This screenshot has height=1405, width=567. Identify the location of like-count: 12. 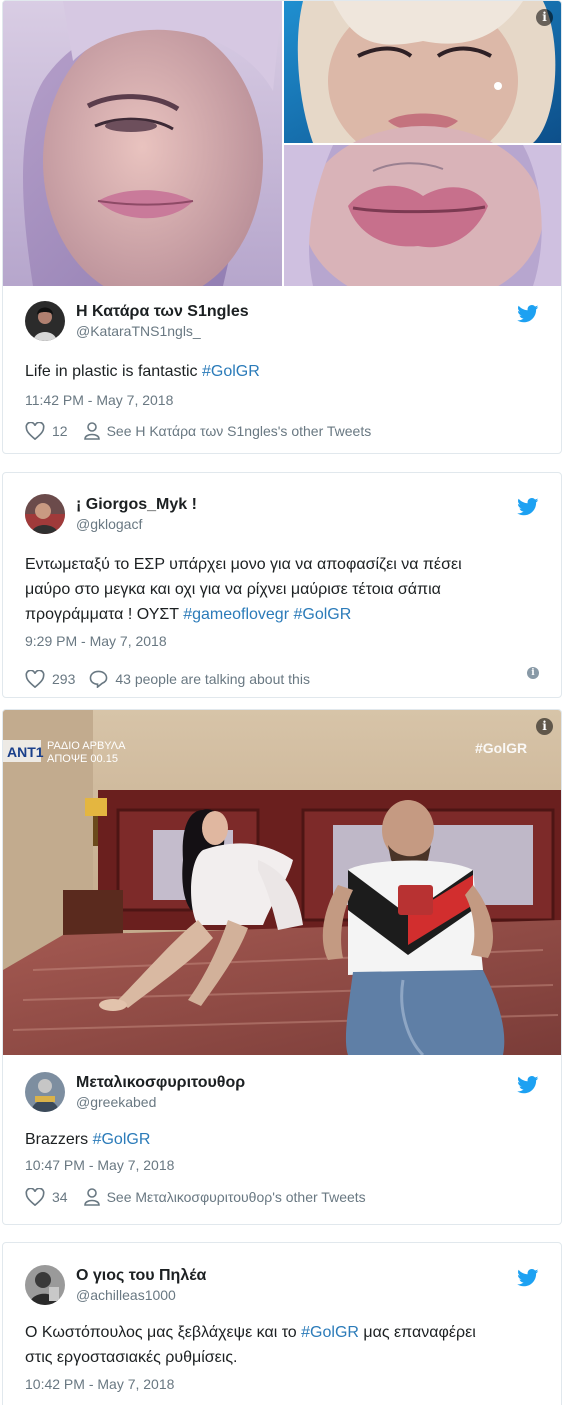
(60, 431).